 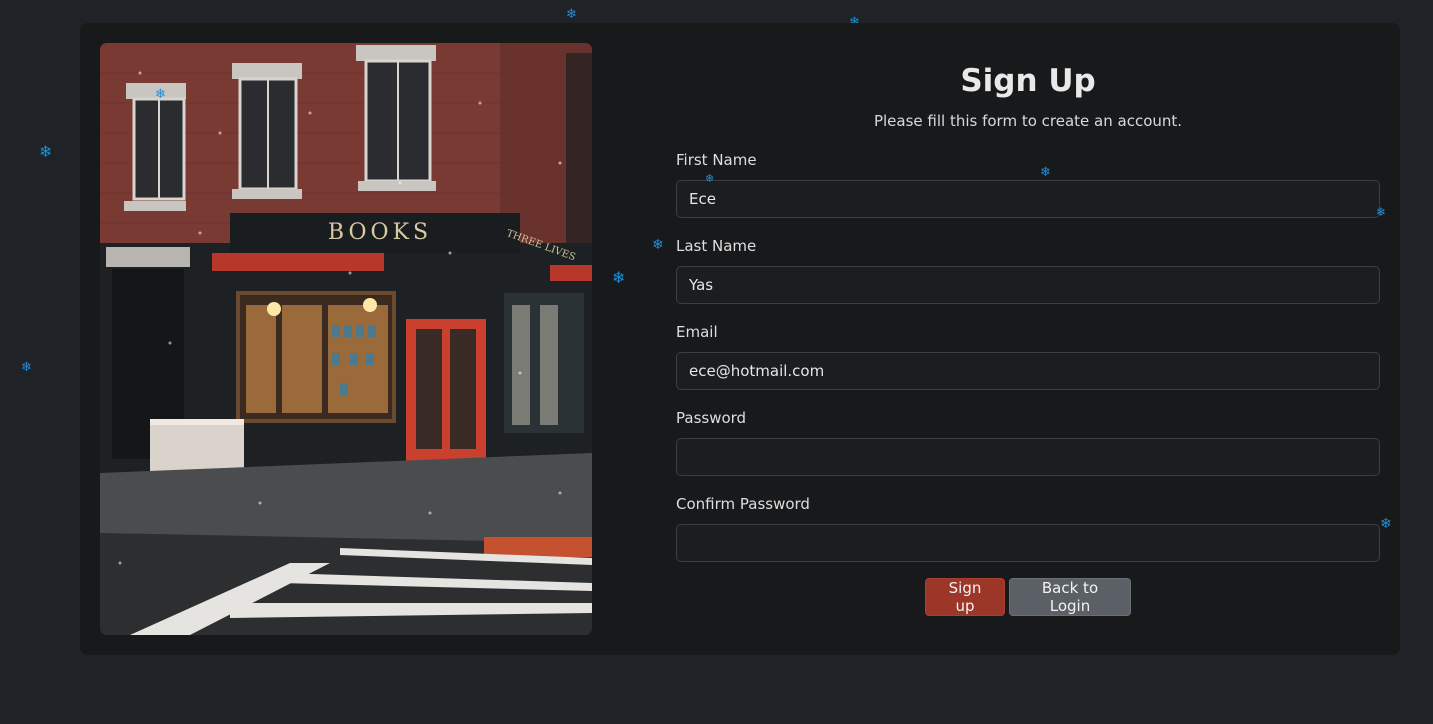 What do you see at coordinates (697, 332) in the screenshot?
I see `email-label: Email` at bounding box center [697, 332].